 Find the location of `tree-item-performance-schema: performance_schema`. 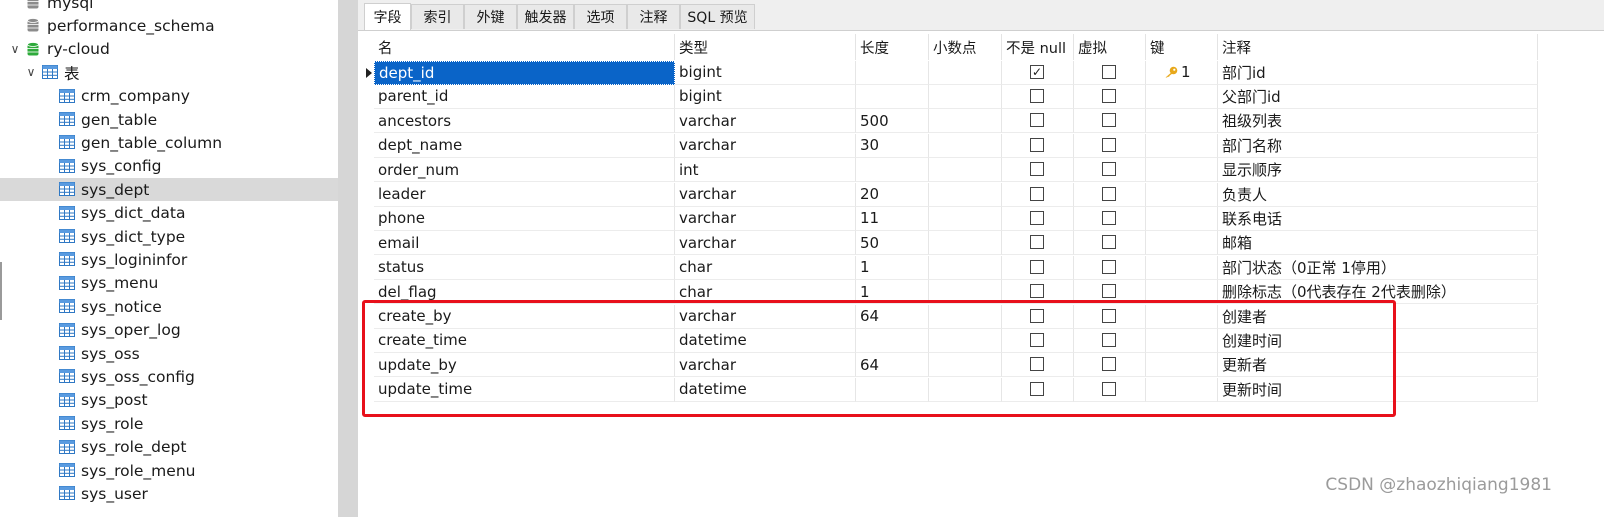

tree-item-performance-schema: performance_schema is located at coordinates (169, 25).